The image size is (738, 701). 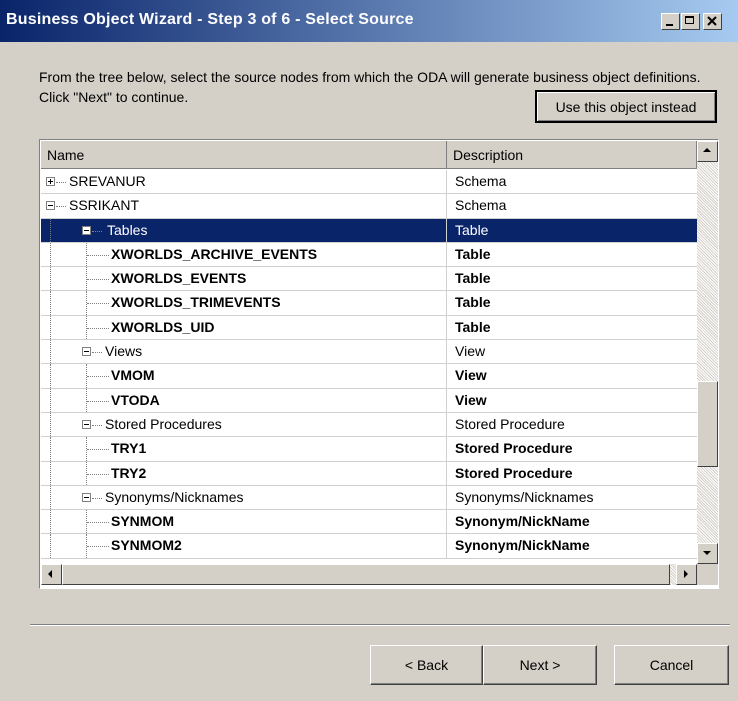 I want to click on tree-row: XWORLDS_ARCHIVE_EVENTS Table, so click(x=369, y=255).